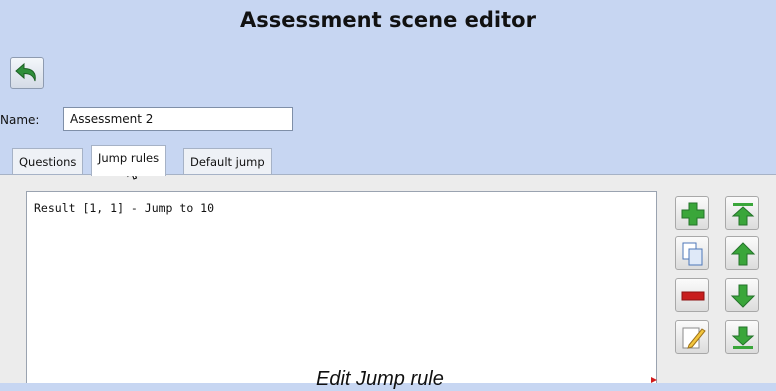 The image size is (776, 391). I want to click on name-label: Name:, so click(20, 120).